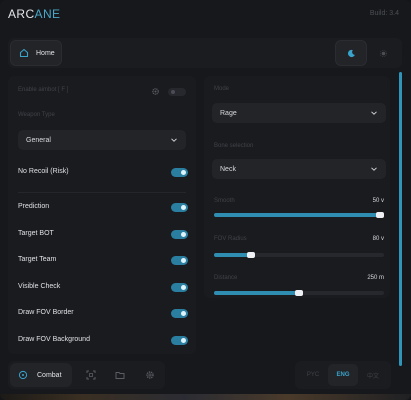 This screenshot has width=411, height=400. Describe the element at coordinates (103, 261) in the screenshot. I see `option-row-target-team: Target Team` at that location.